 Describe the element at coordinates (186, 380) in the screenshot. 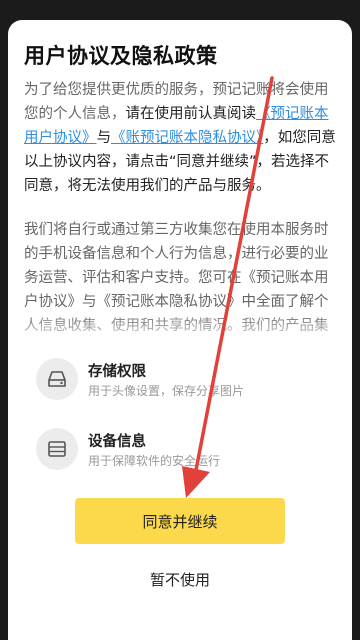

I see `permission-item-storage: 存储权限 用于头像设置，保存分享图片` at that location.